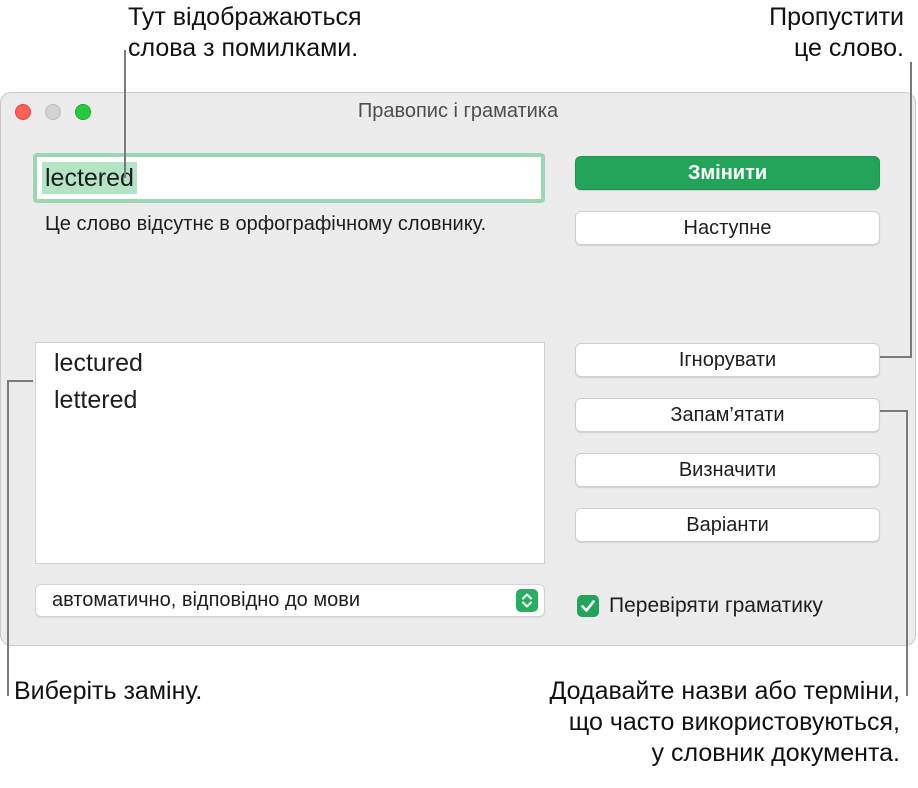 This screenshot has width=918, height=788. Describe the element at coordinates (727, 470) in the screenshot. I see `define-button: Визначити` at that location.